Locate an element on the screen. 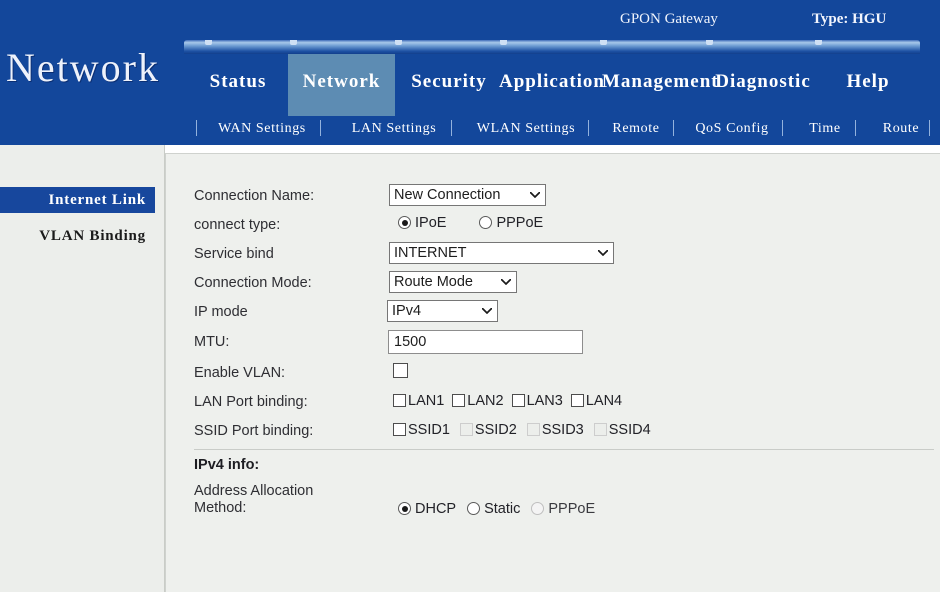  connect-type-radio-ipoe-control is located at coordinates (404, 222).